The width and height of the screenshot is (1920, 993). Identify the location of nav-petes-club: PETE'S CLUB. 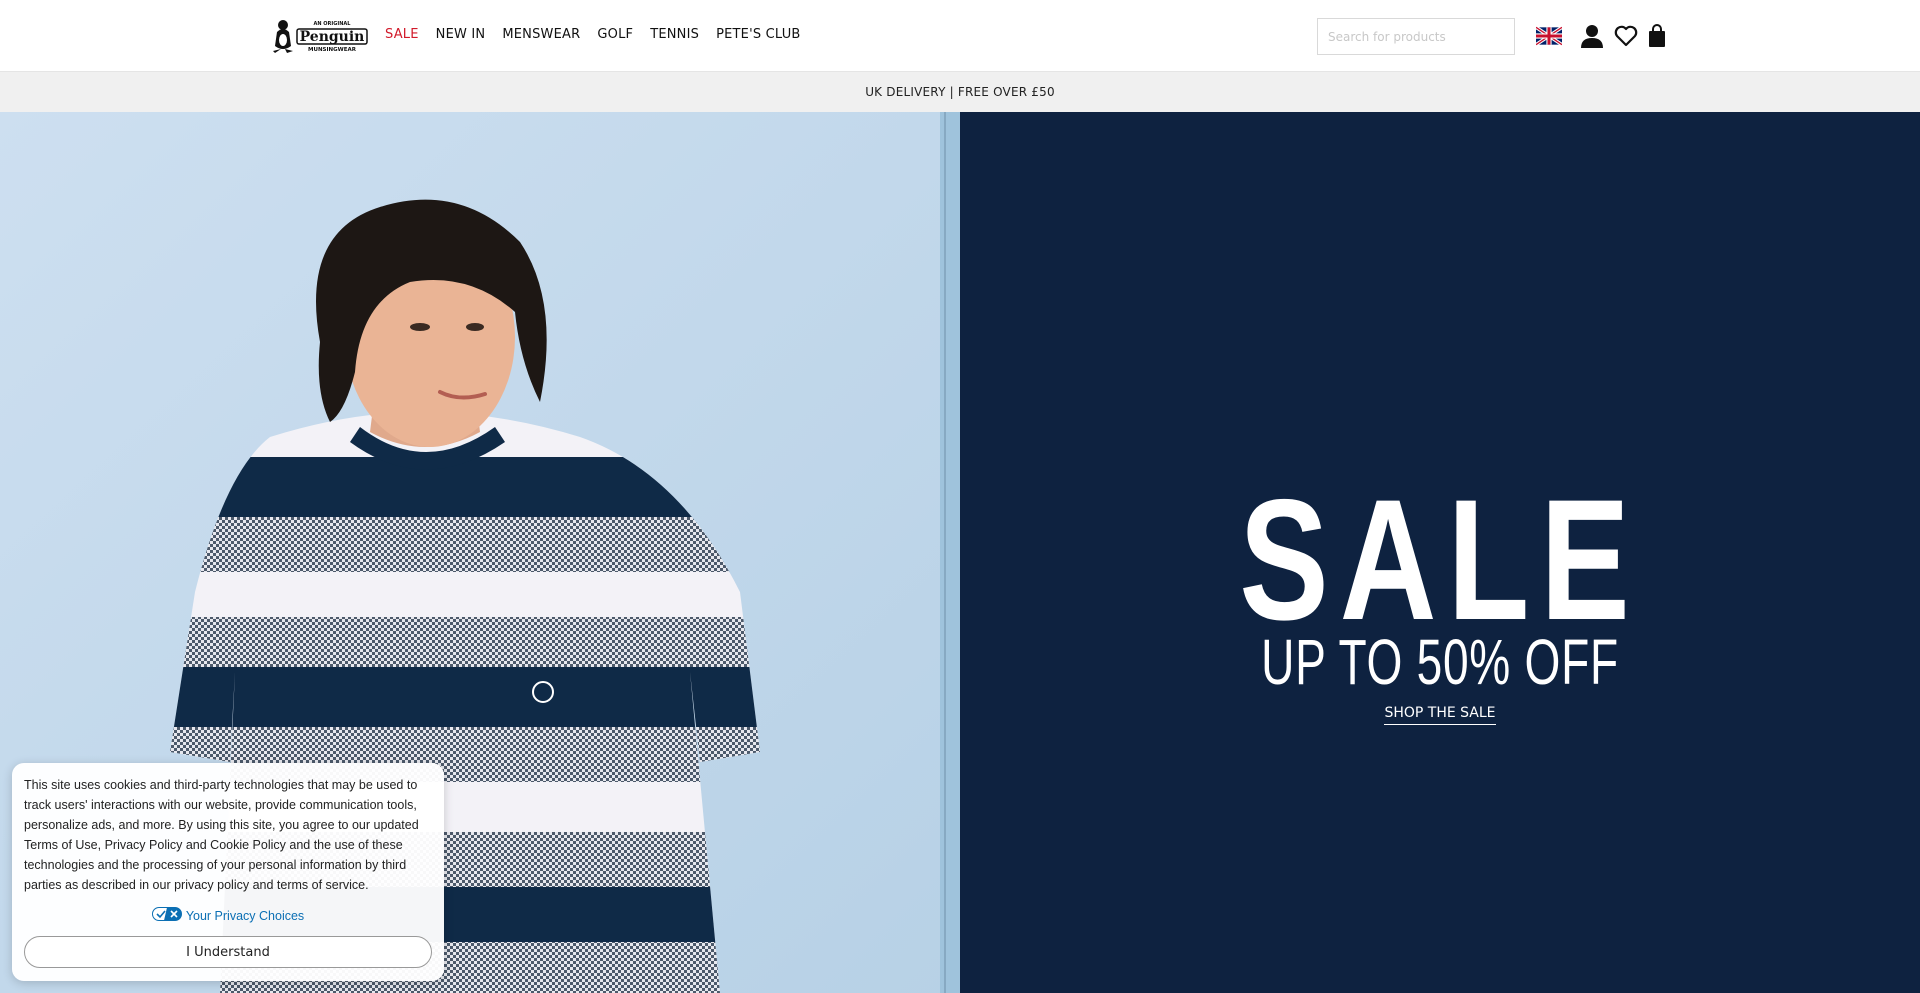
(758, 34).